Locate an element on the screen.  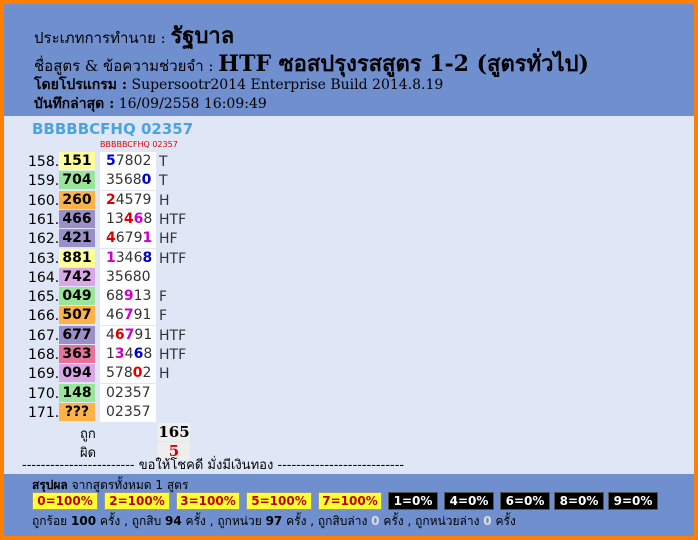
formula-digit: 679 is located at coordinates (129, 238).